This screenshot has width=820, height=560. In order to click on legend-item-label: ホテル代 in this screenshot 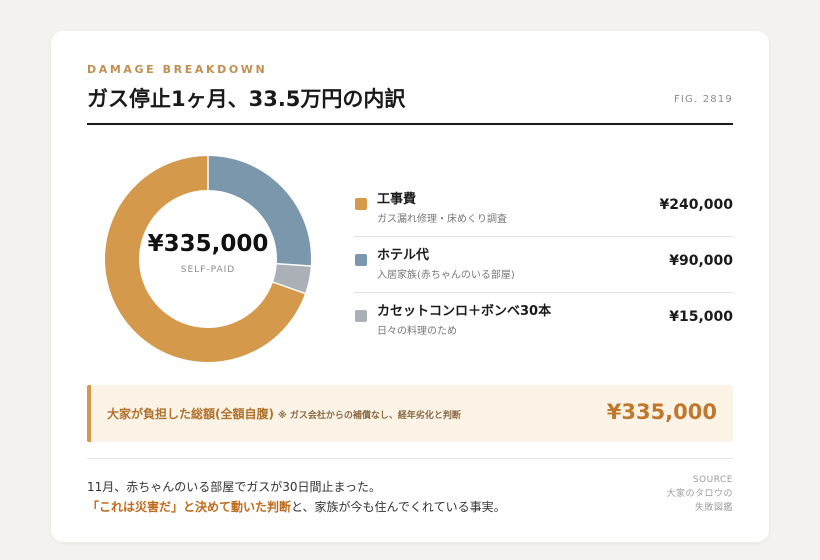, I will do `click(403, 255)`.